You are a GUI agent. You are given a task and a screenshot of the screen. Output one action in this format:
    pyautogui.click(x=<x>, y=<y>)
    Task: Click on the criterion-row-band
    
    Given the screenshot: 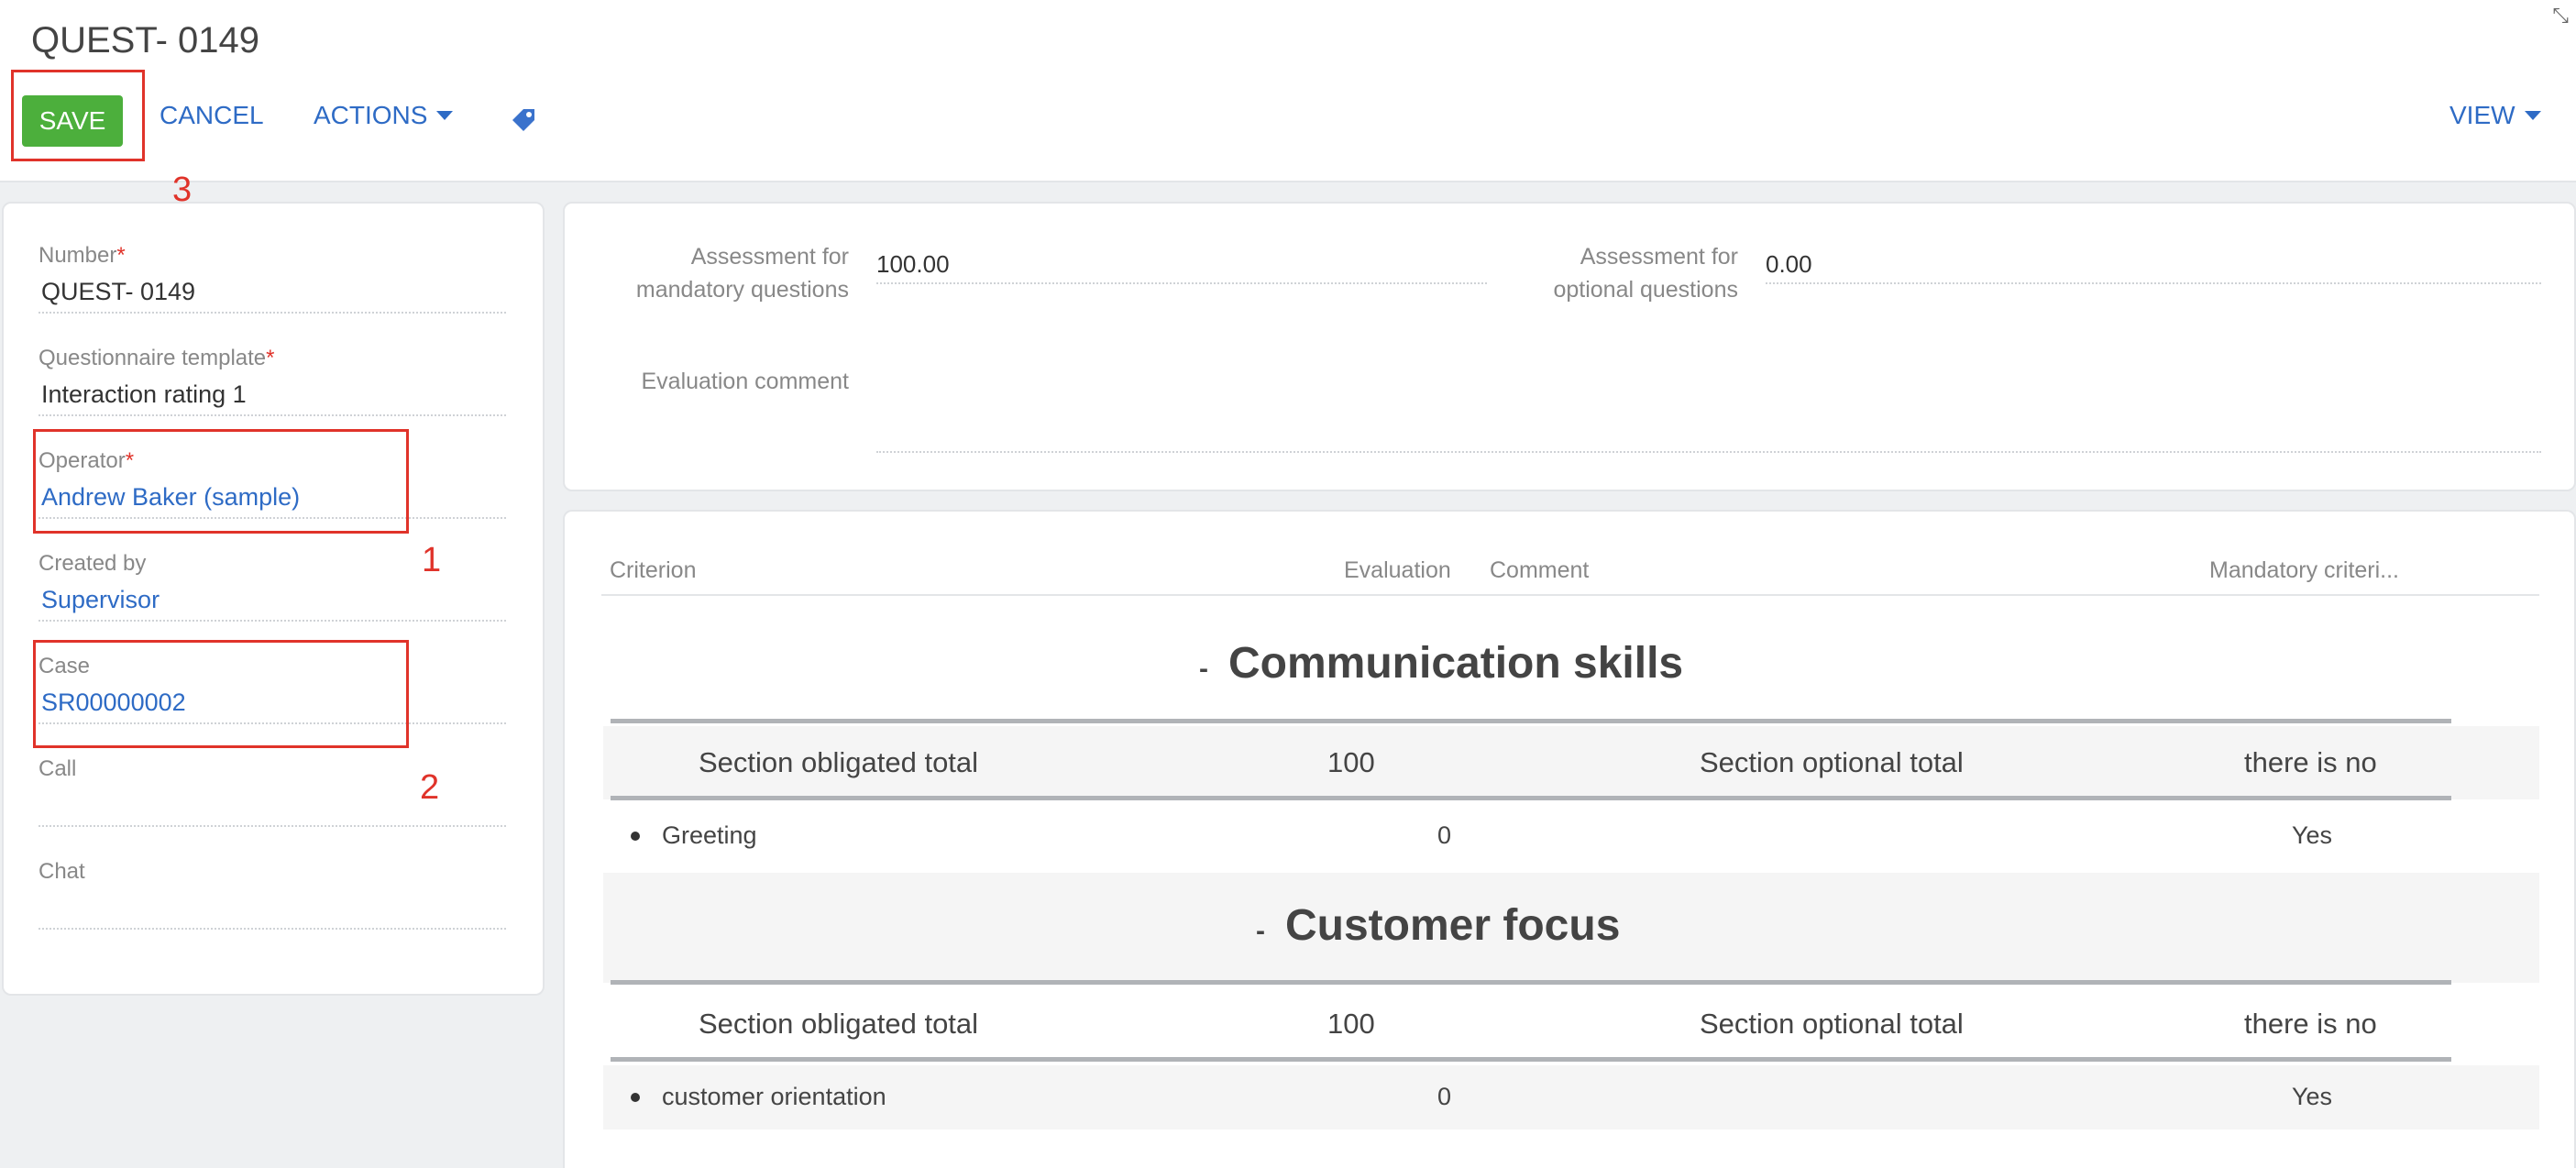 What is the action you would take?
    pyautogui.click(x=1571, y=1097)
    